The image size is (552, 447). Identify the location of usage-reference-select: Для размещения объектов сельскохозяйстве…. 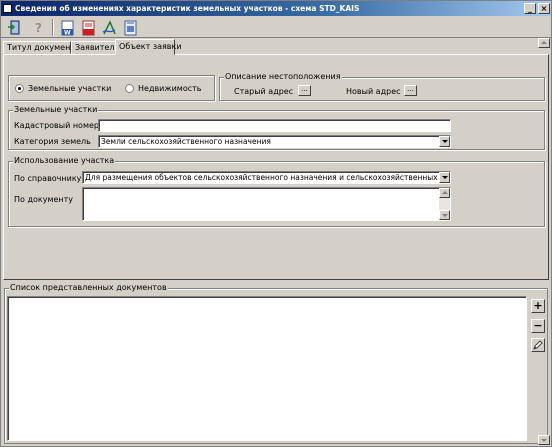
(266, 177).